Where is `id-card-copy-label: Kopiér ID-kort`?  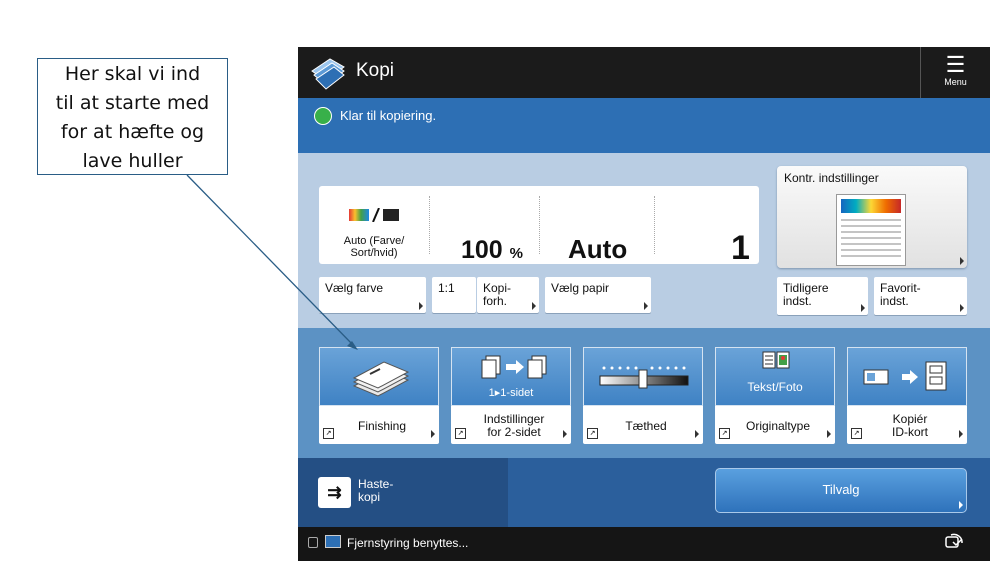
id-card-copy-label: Kopiér ID-kort is located at coordinates (910, 425).